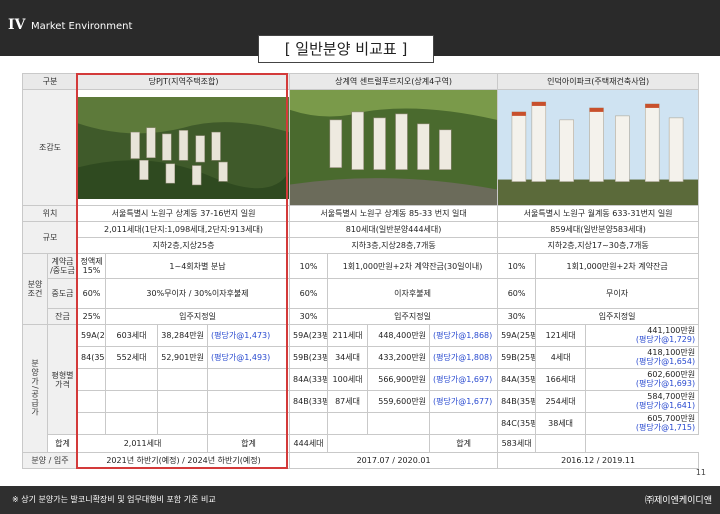 The image size is (720, 514). I want to click on unit-type: 84B(35평), so click(517, 402).